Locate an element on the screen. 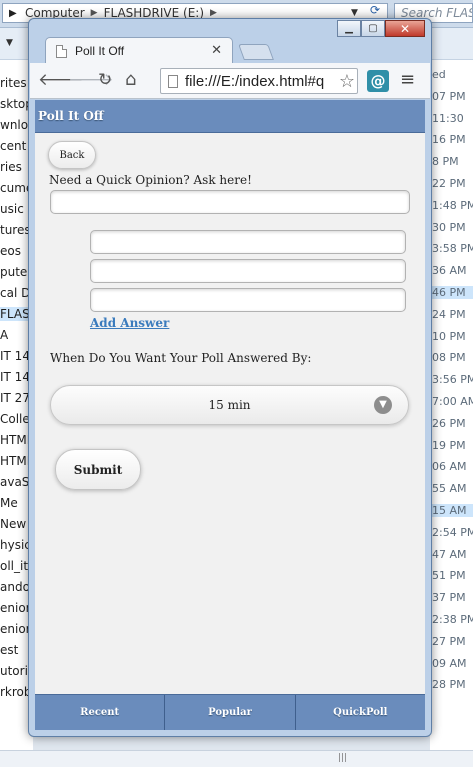  footer-tab-popular: Popular is located at coordinates (230, 712).